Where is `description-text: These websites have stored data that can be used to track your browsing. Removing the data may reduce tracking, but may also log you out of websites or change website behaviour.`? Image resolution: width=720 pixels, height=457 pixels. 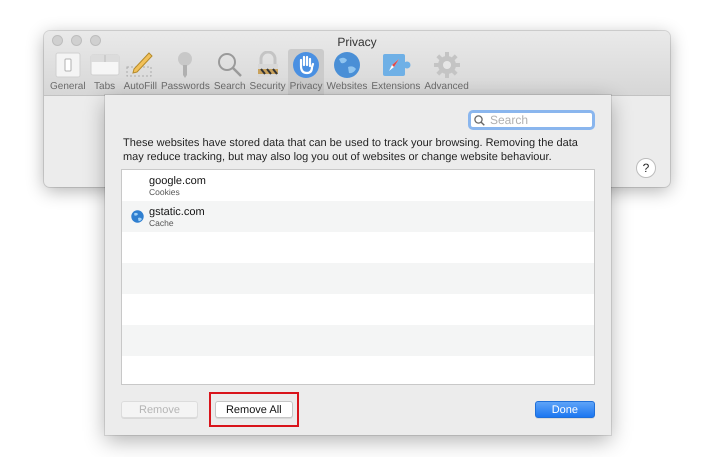
description-text: These websites have stored data that can be used to track your browsing. Removing the data may reduce tracking, but may also log you out of websites or change website behaviour. is located at coordinates (351, 150).